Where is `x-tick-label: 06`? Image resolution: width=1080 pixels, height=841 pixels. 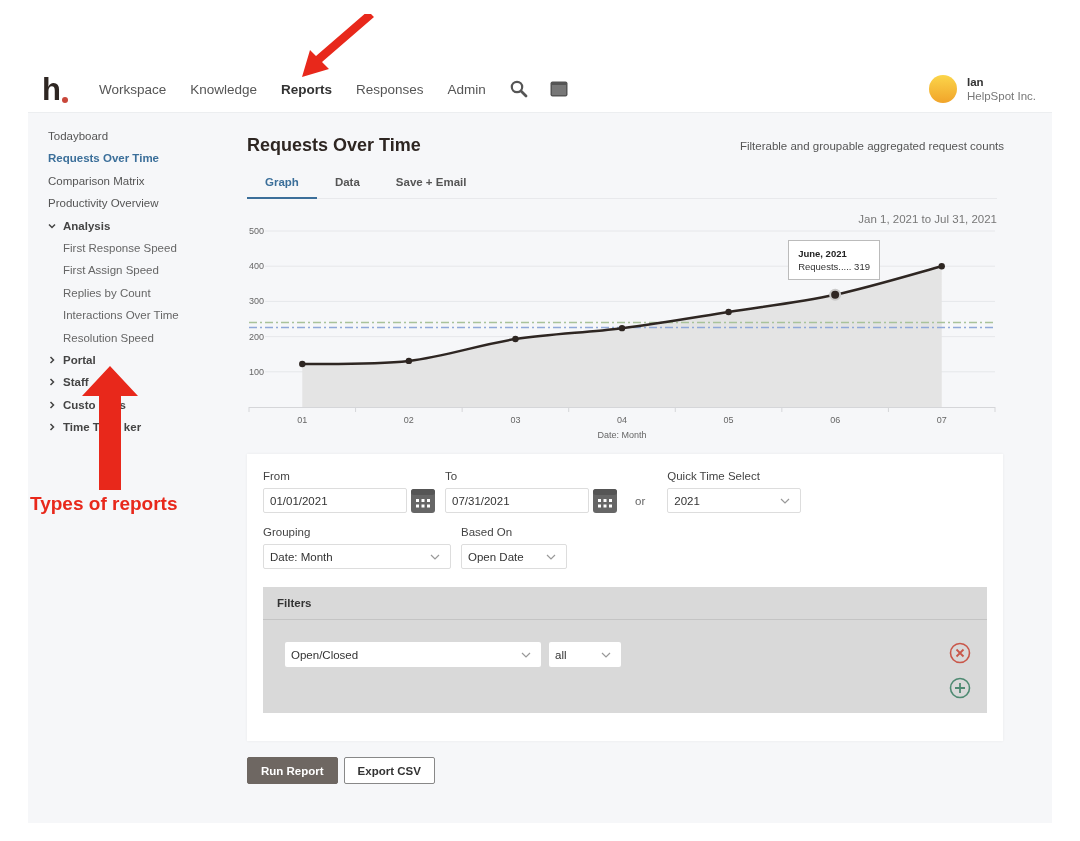 x-tick-label: 06 is located at coordinates (835, 420).